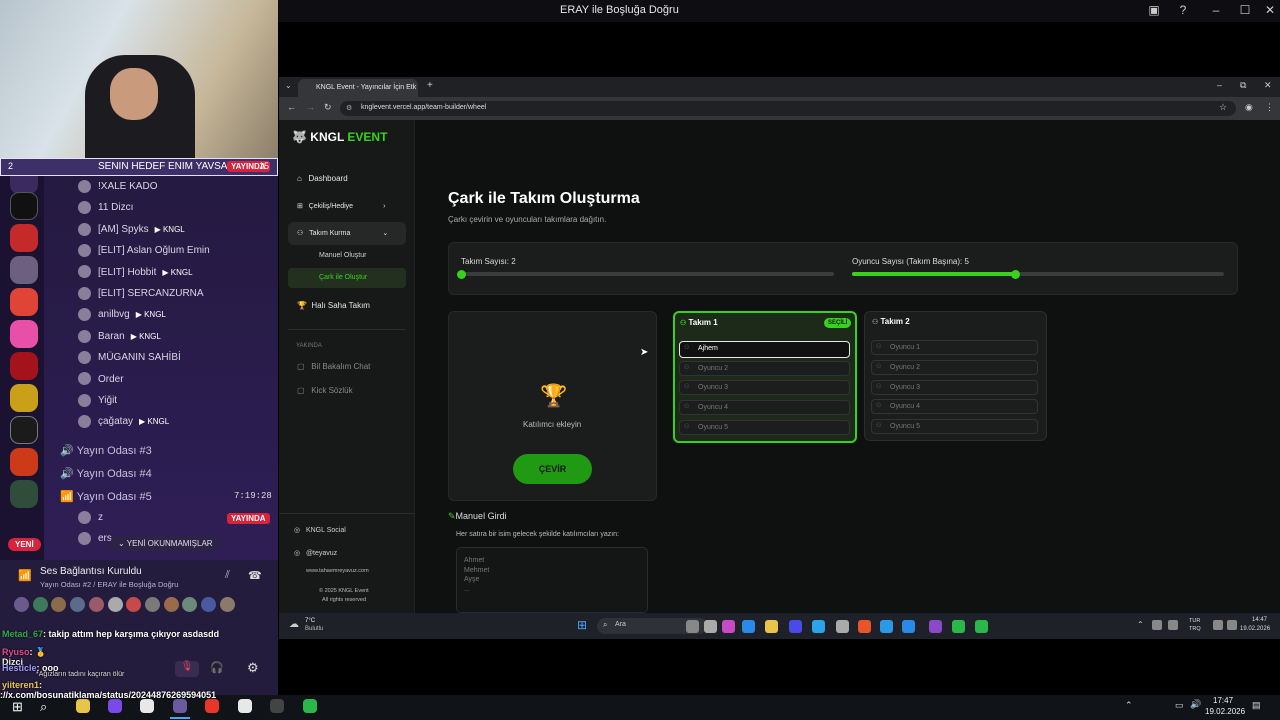 The width and height of the screenshot is (1280, 720). I want to click on voice-channel-3: 🔊 Yayın Odası #3, so click(106, 450).